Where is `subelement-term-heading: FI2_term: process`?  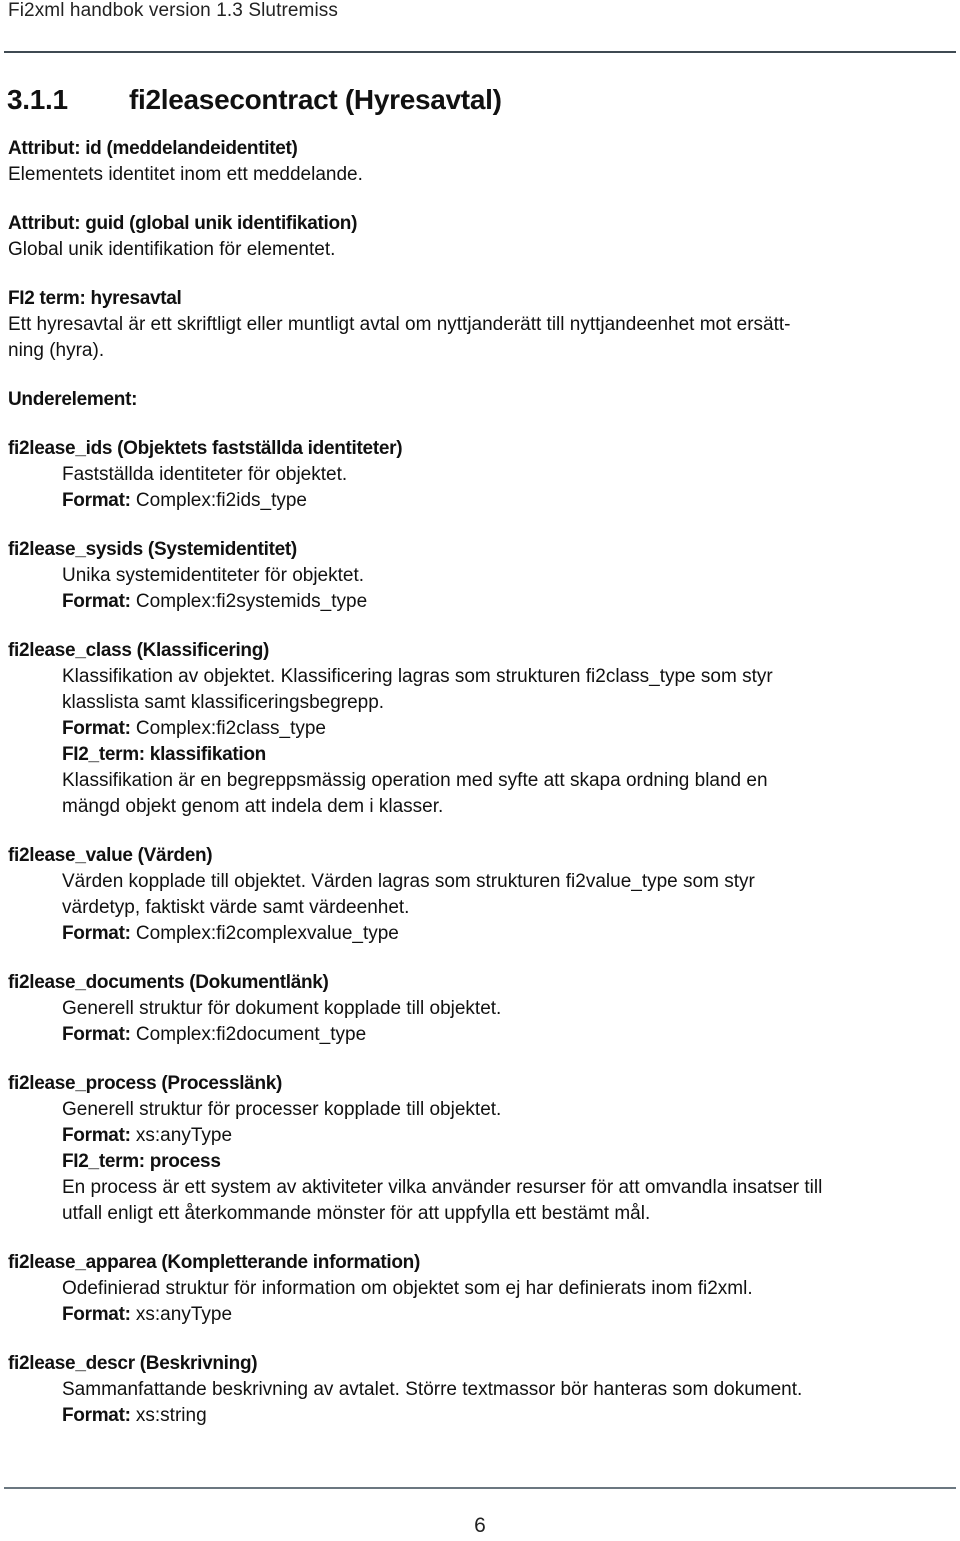
subelement-term-heading: FI2_term: process is located at coordinates (141, 1161).